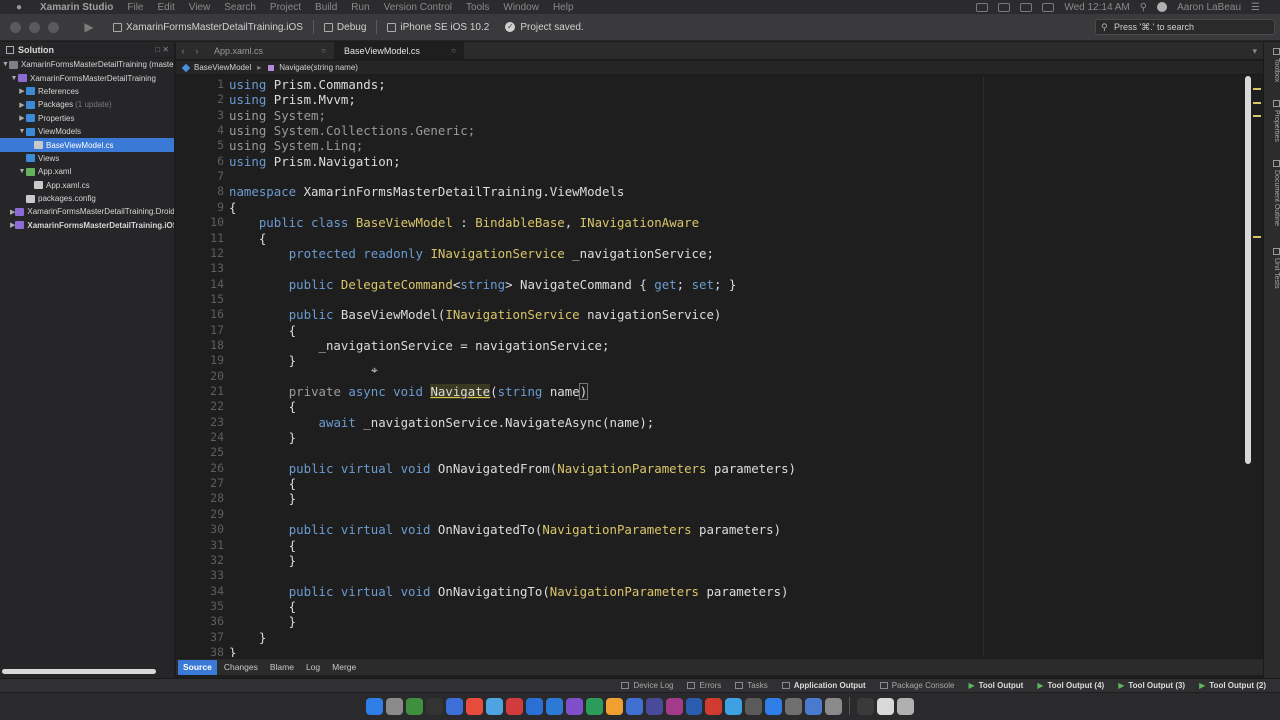 The height and width of the screenshot is (720, 1280). I want to click on window-close-button, so click(15, 27).